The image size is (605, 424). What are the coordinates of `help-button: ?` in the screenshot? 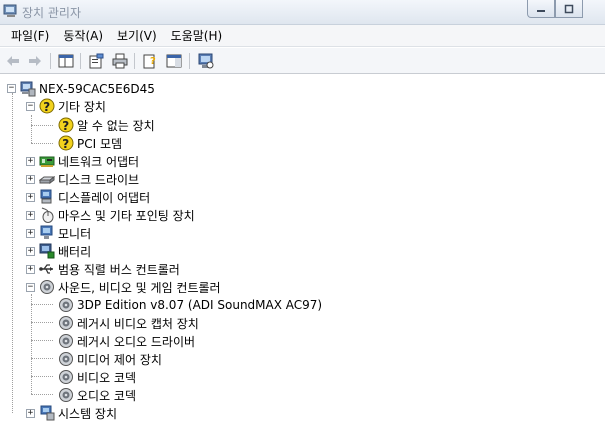 It's located at (150, 61).